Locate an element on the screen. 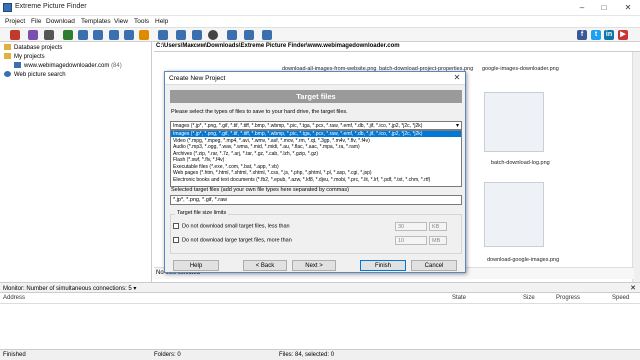 The height and width of the screenshot is (360, 640). title-bar: Extreme Picture Finder – □ ✕ is located at coordinates (320, 8).